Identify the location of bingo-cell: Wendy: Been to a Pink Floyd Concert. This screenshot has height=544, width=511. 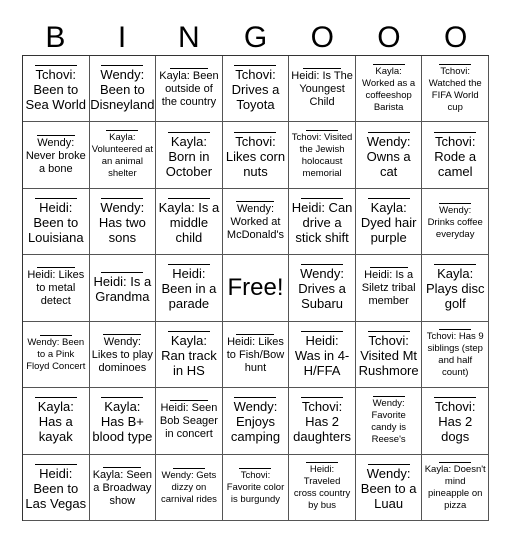
(56, 355).